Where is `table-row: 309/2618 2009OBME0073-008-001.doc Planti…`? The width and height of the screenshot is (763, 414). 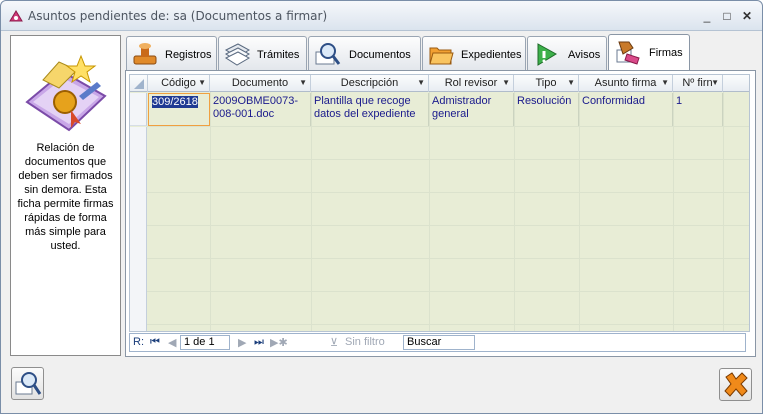
table-row: 309/2618 2009OBME0073-008-001.doc Planti… is located at coordinates (439, 109).